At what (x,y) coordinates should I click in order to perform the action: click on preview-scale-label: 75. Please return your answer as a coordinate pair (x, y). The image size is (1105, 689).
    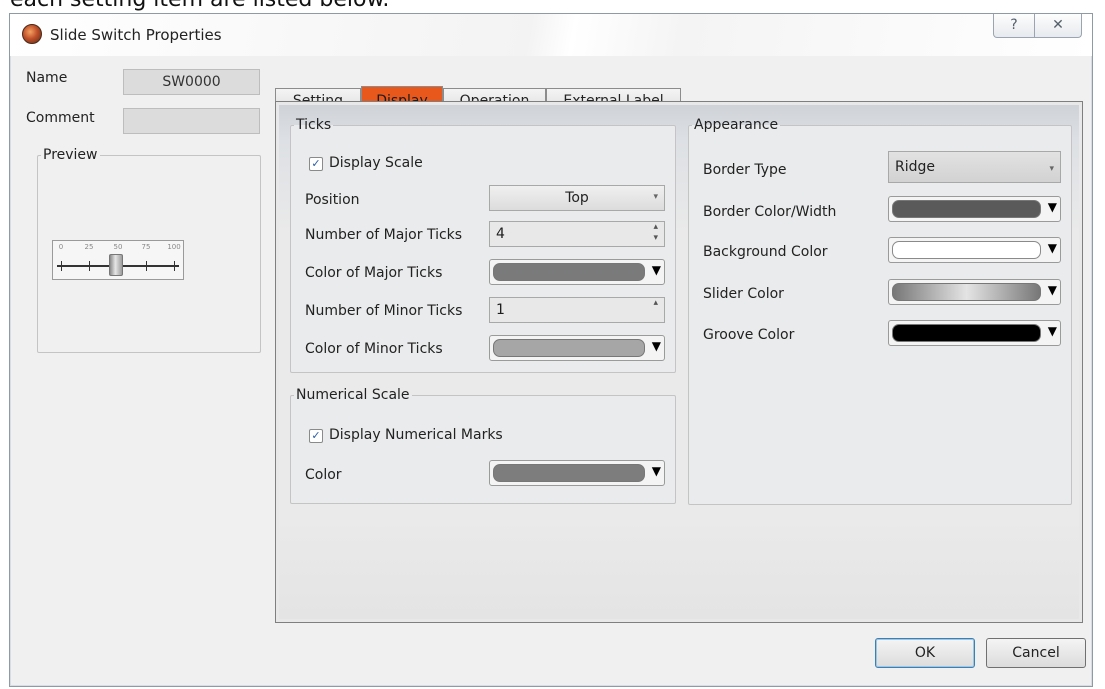
    Looking at the image, I should click on (146, 247).